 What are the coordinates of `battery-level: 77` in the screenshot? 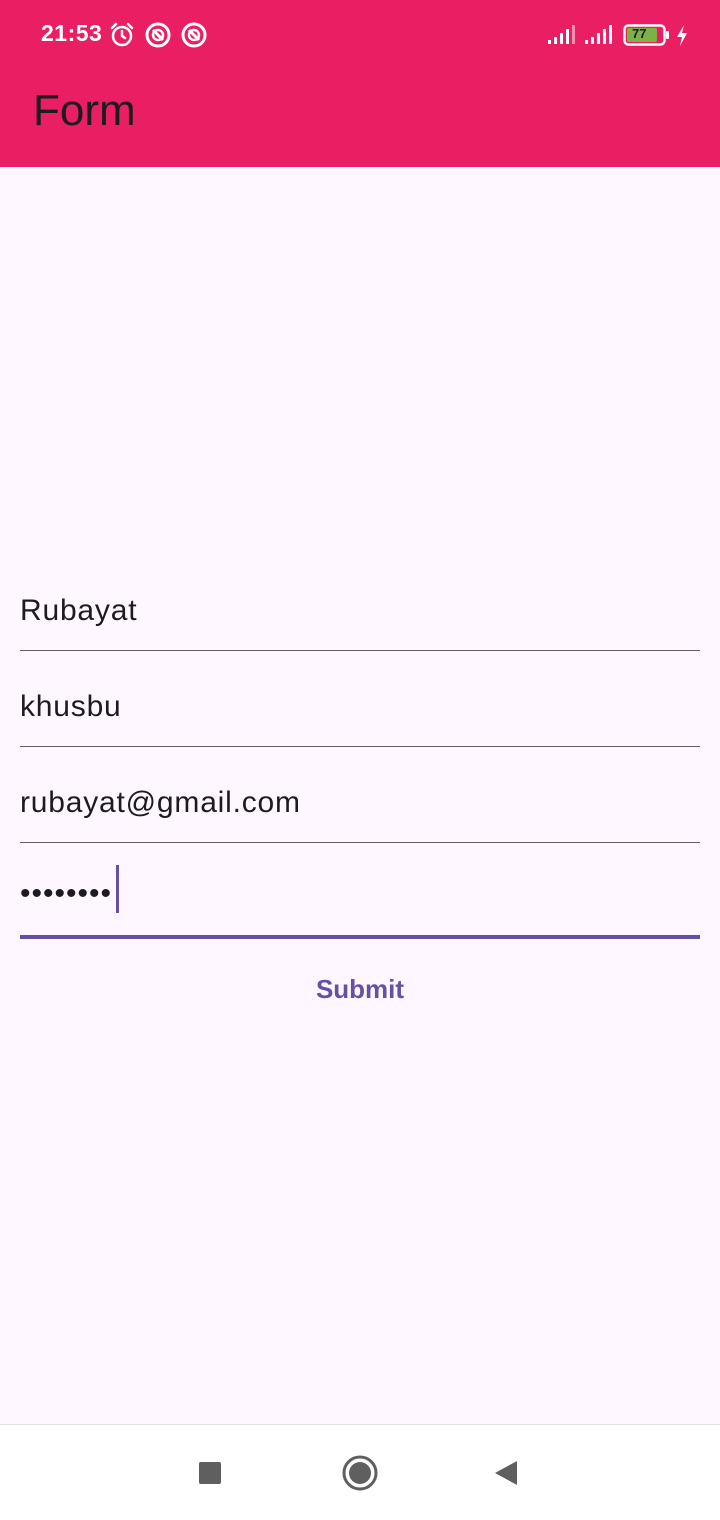 It's located at (639, 33).